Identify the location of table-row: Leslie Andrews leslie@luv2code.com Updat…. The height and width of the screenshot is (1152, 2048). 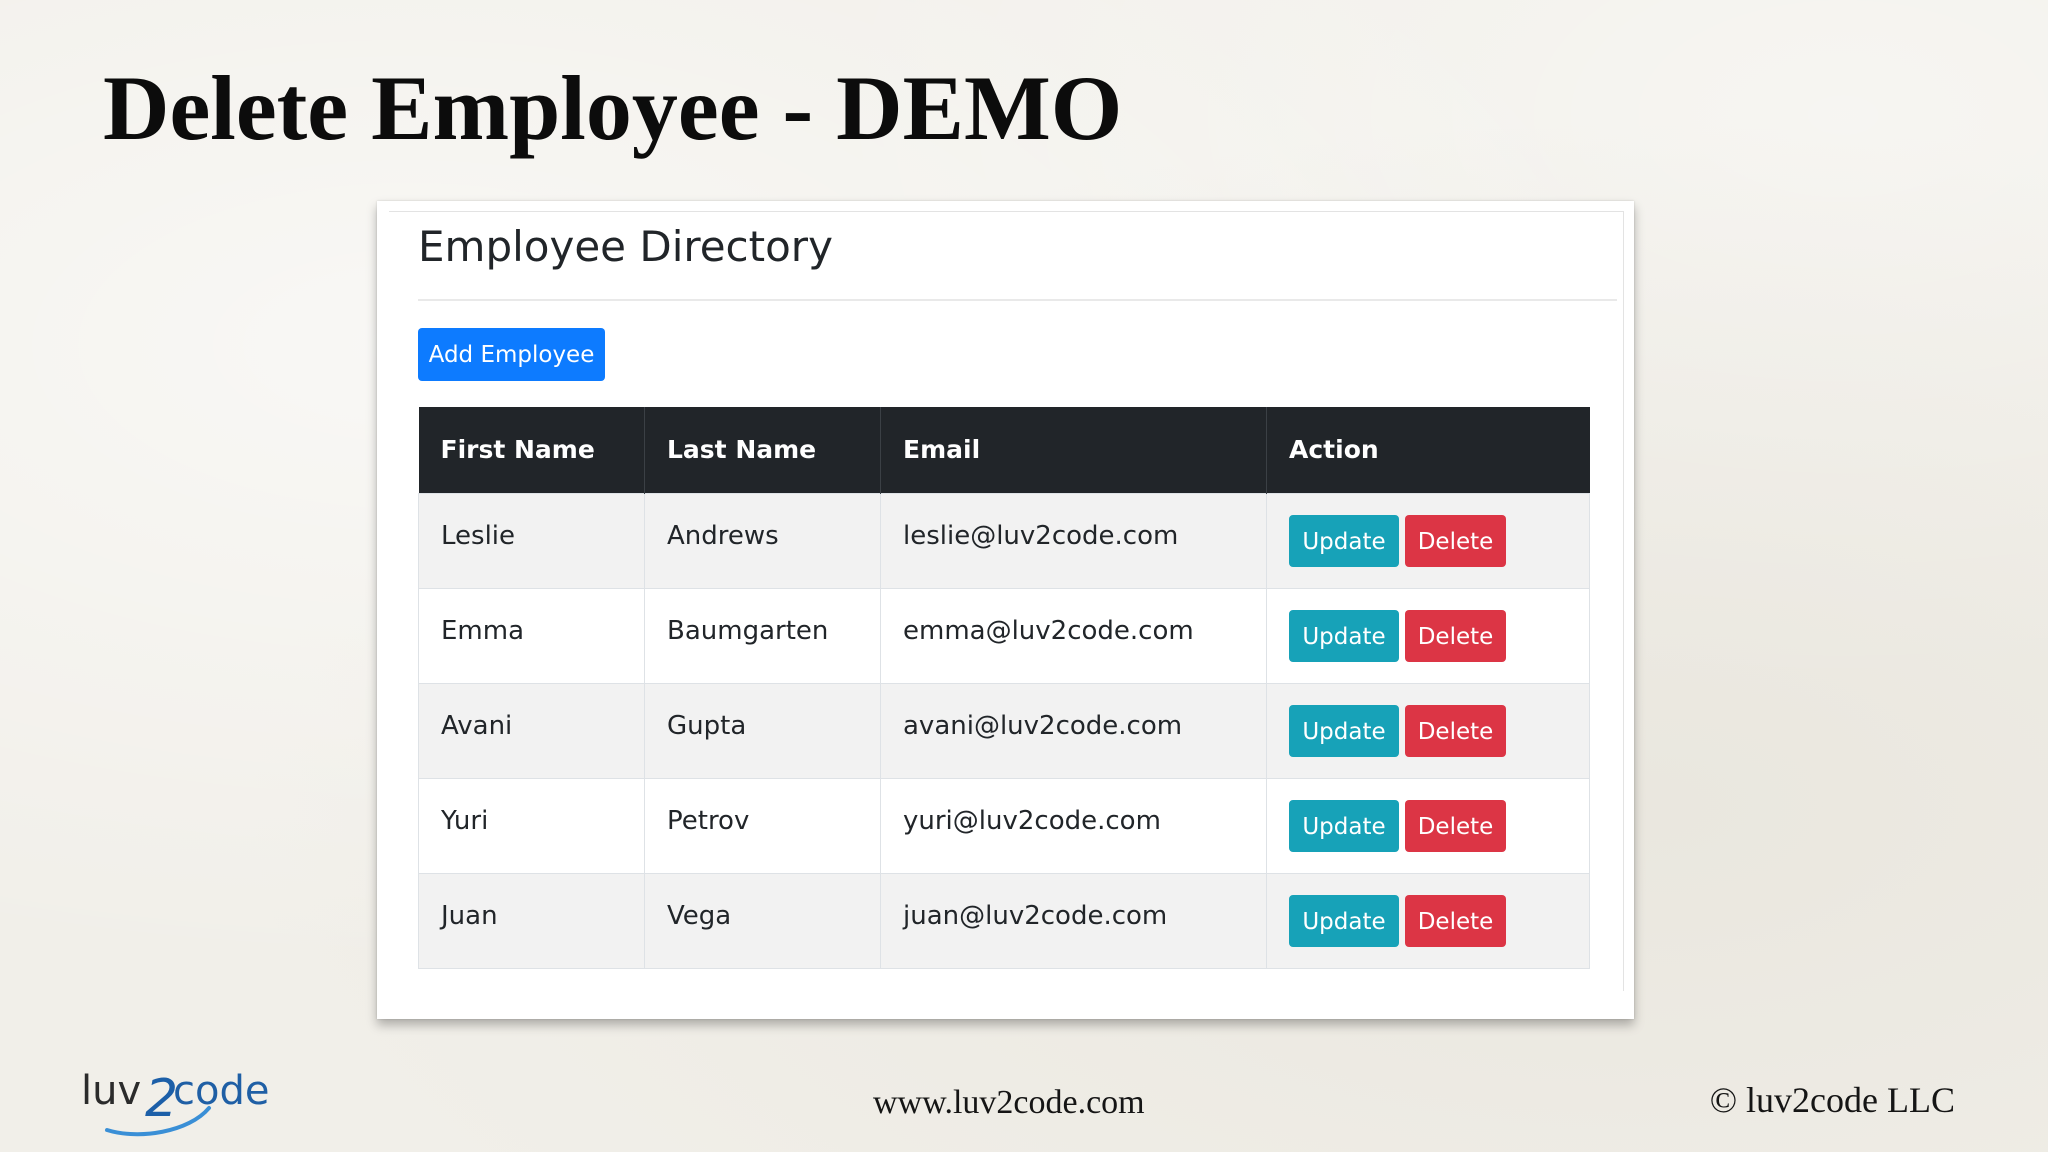
(1004, 540).